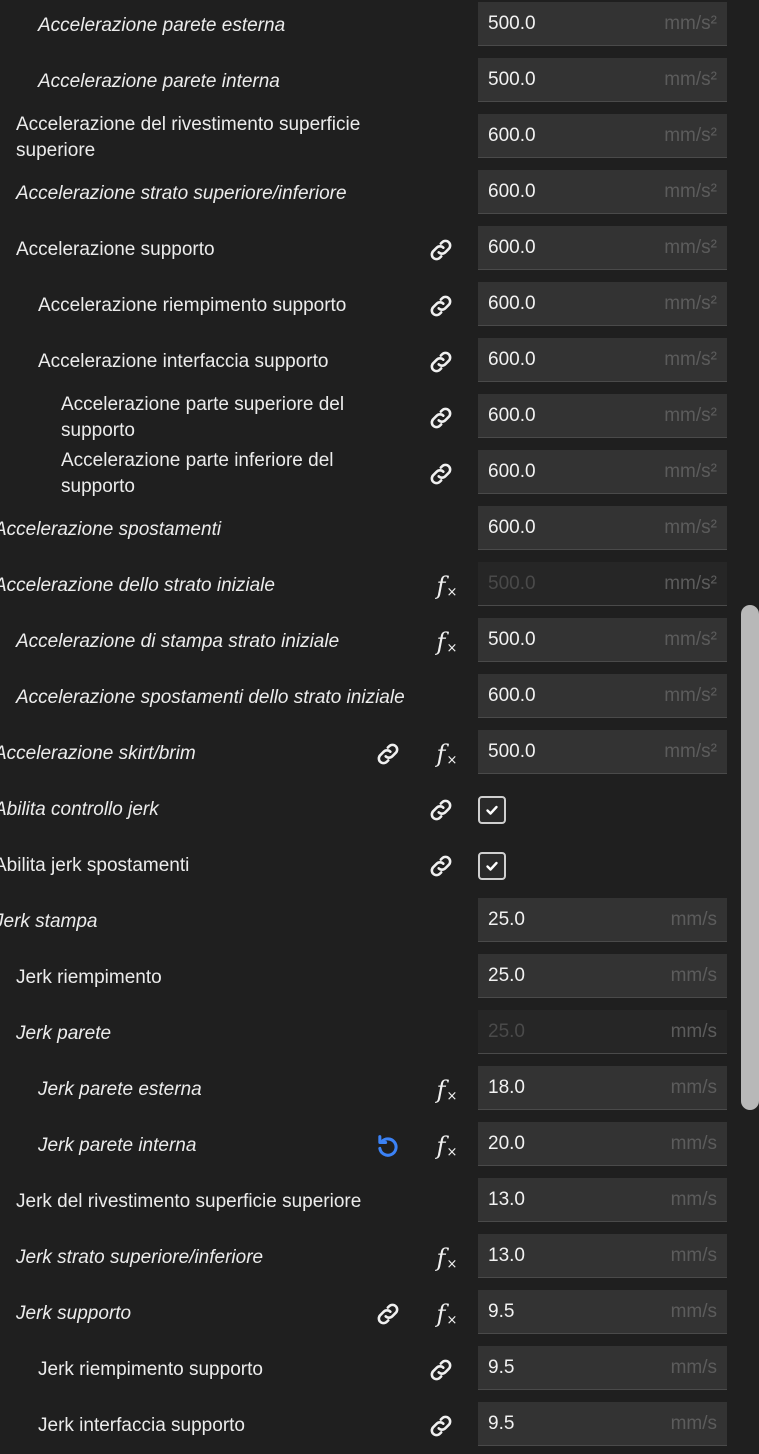  I want to click on setting-row: Accelerazione parete esterna 500.0 mm/s², so click(370, 27).